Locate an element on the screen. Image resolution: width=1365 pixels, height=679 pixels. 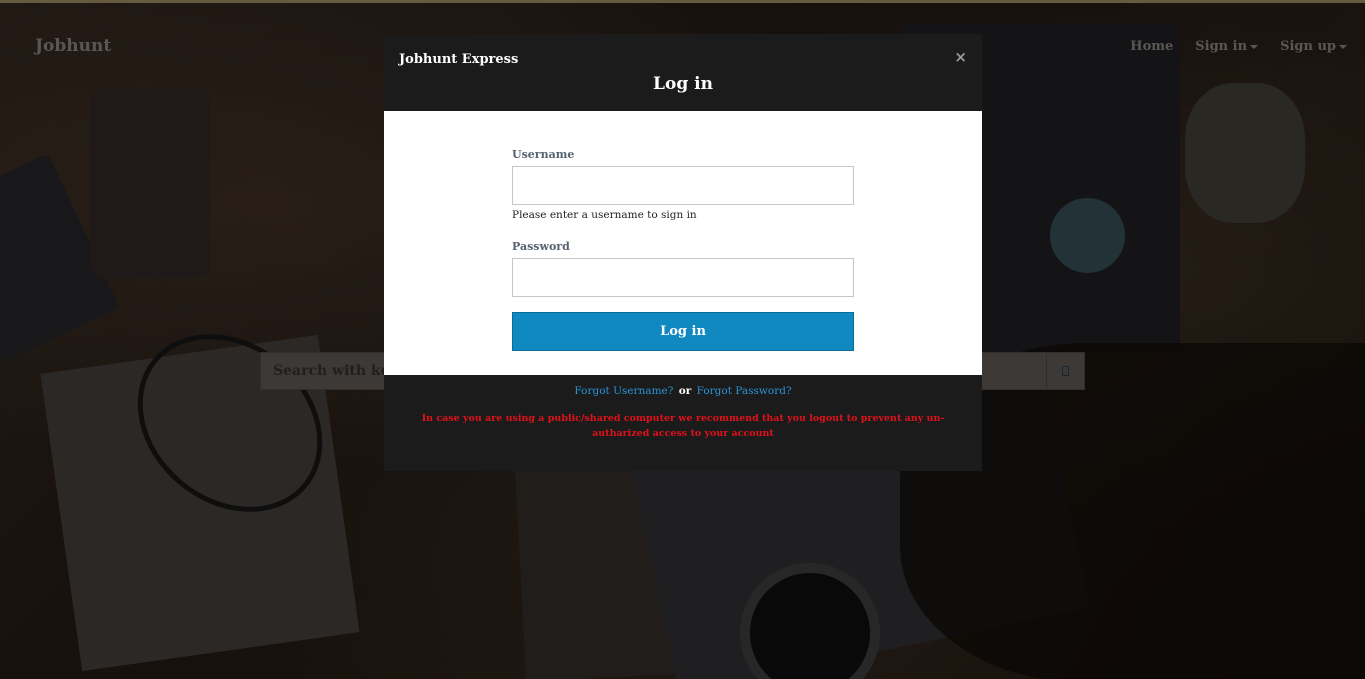
forgot-links: Forgot Username? or Forgot Password? is located at coordinates (683, 391).